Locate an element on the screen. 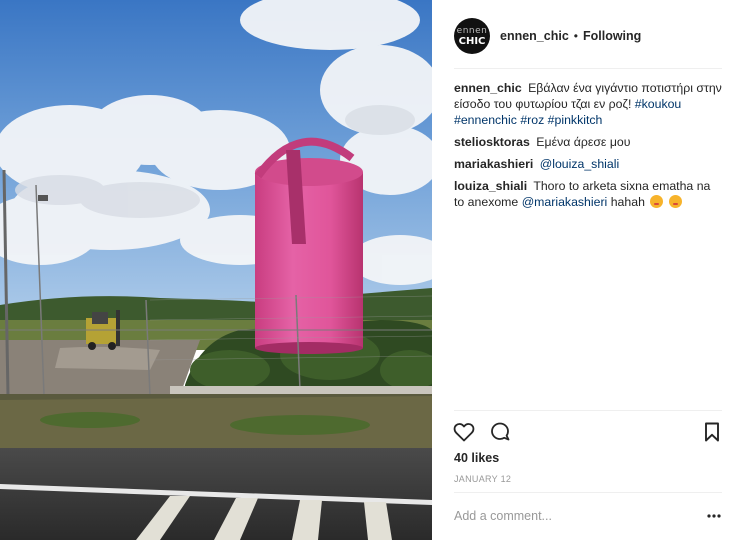  post-header: ennen CHIC ennen_chic • Following is located at coordinates (588, 36).